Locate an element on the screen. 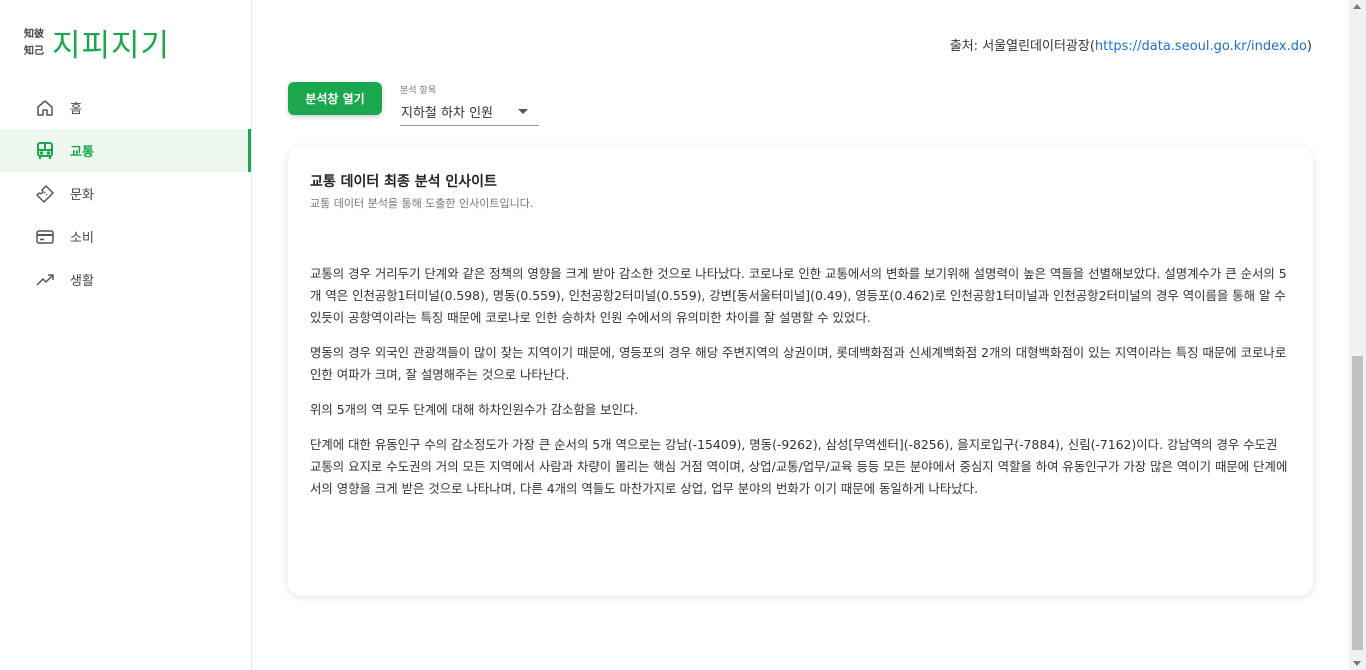 The image size is (1366, 670). page-scrollbar is located at coordinates (1357, 335).